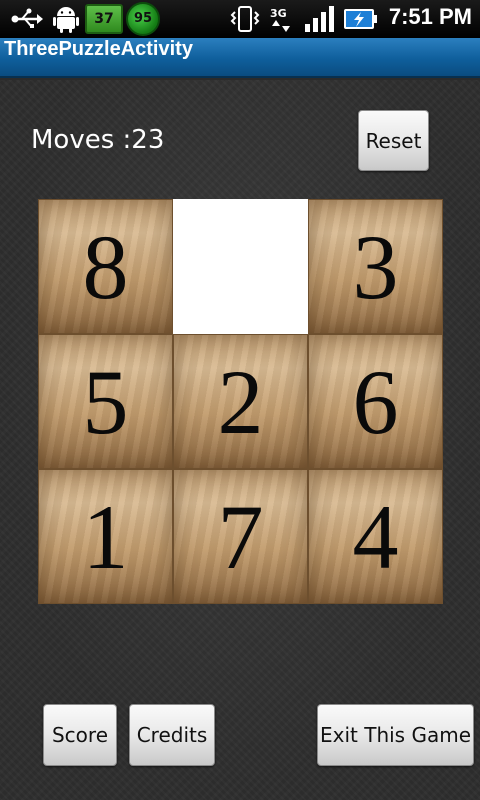  Describe the element at coordinates (172, 735) in the screenshot. I see `credits-button: Credits` at that location.